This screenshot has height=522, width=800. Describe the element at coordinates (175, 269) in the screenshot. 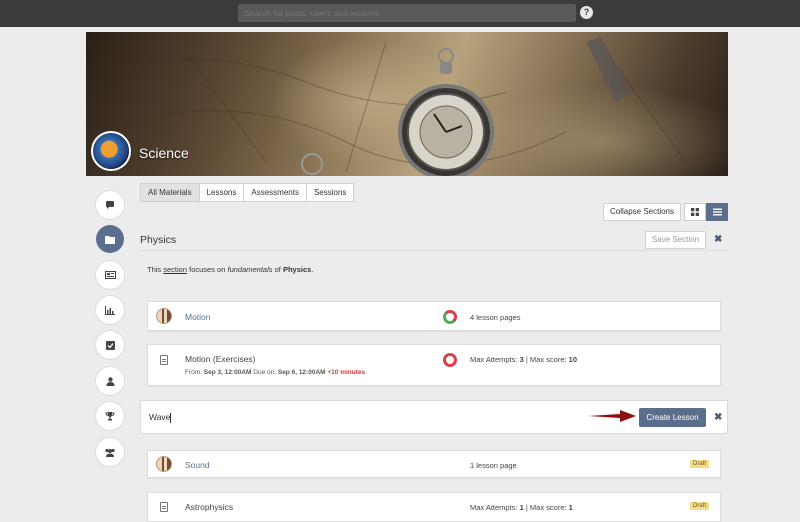

I see `section-link: section` at that location.